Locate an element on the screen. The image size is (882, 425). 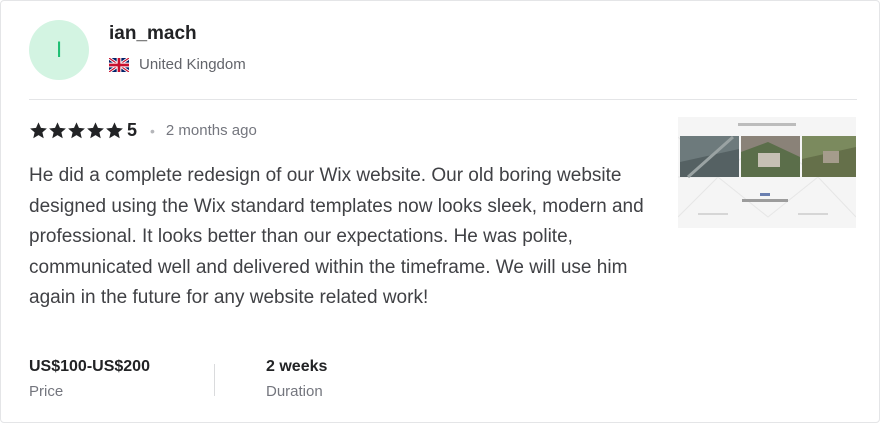
price-label: Price is located at coordinates (46, 391).